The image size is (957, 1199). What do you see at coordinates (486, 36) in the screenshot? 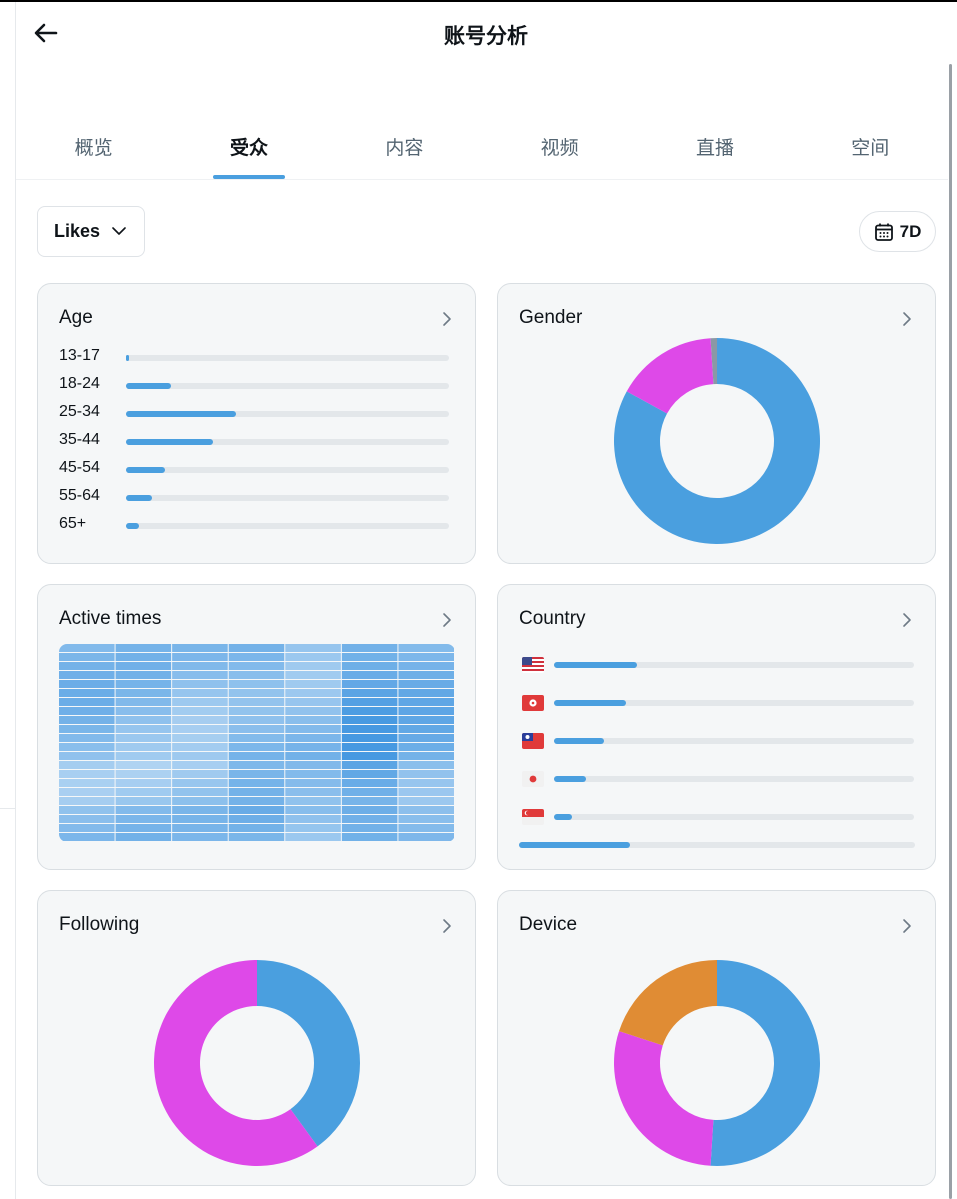
I see `page-title: 账号分析` at bounding box center [486, 36].